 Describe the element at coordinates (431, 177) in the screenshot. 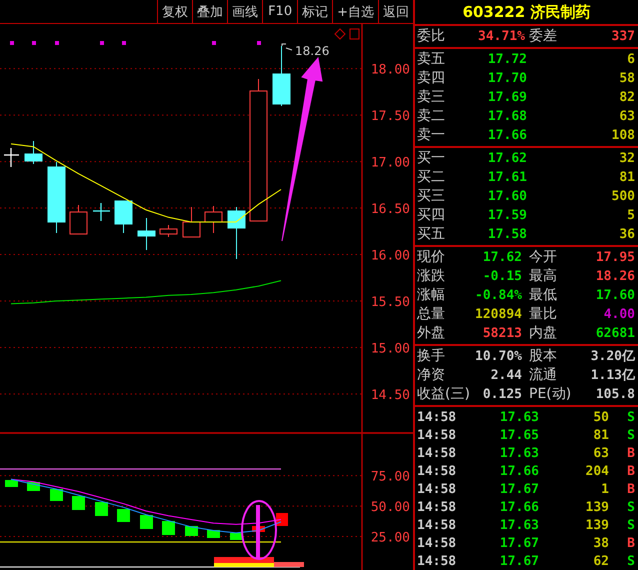

I see `order-level-label: 买二` at that location.